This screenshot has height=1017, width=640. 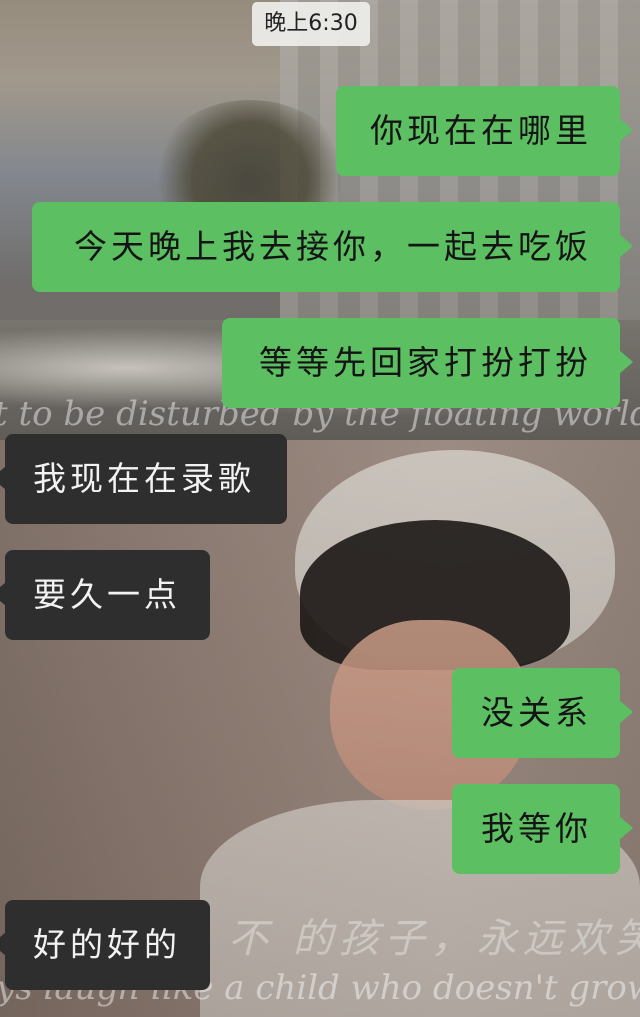 What do you see at coordinates (542, 713) in the screenshot?
I see `outgoing-message-bubble: 没关系` at bounding box center [542, 713].